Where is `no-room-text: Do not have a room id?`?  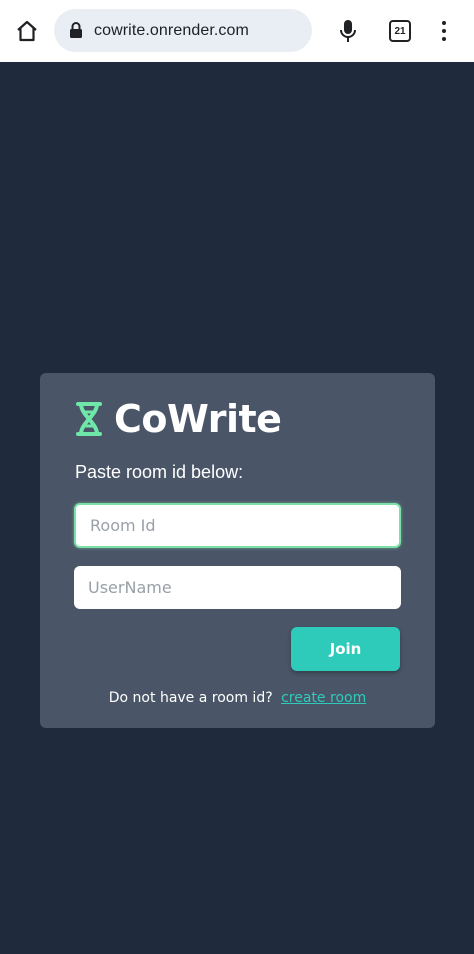 no-room-text: Do not have a room id? is located at coordinates (190, 698).